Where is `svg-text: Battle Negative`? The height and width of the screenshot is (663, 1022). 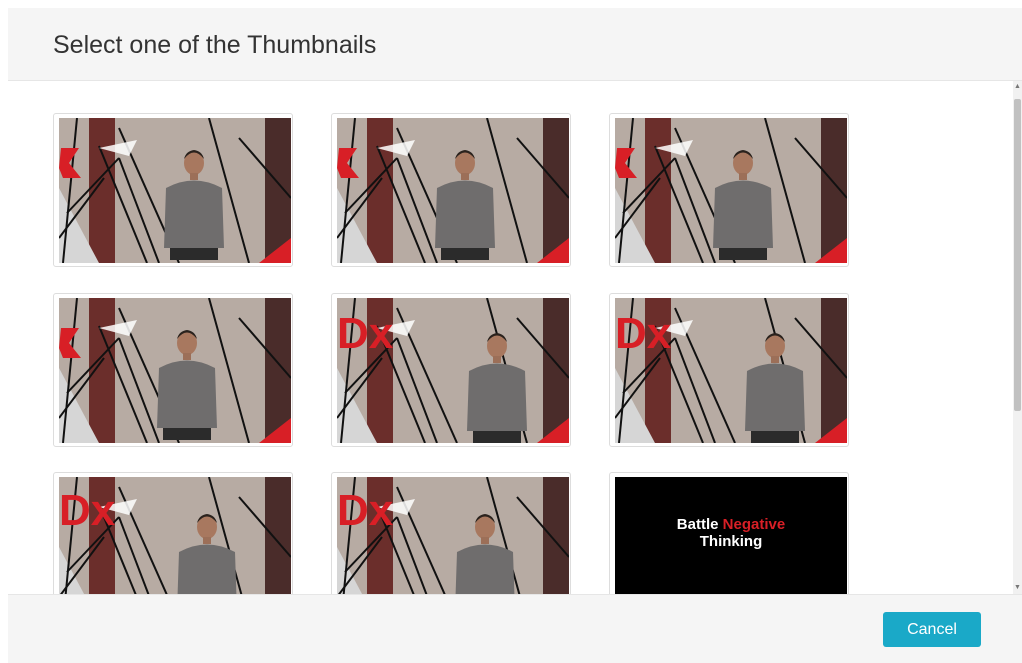
svg-text: Battle Negative is located at coordinates (731, 524).